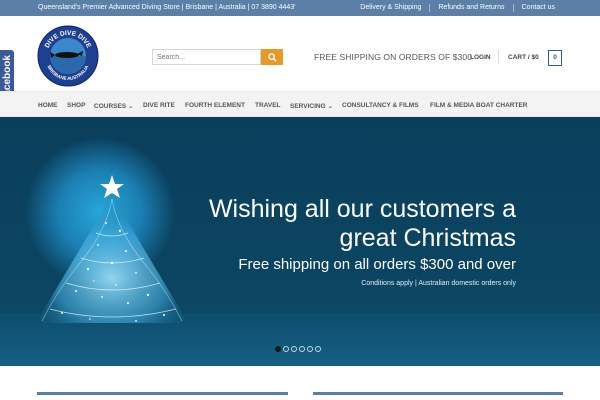  What do you see at coordinates (480, 57) in the screenshot?
I see `login-link: LOGIN` at bounding box center [480, 57].